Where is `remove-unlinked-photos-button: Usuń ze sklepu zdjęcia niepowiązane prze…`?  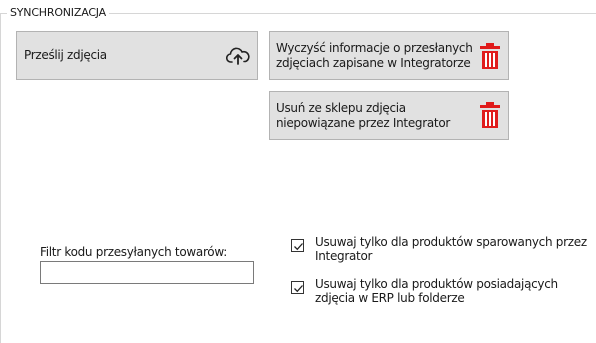
remove-unlinked-photos-button: Usuń ze sklepu zdjęcia niepowiązane prze… is located at coordinates (389, 115).